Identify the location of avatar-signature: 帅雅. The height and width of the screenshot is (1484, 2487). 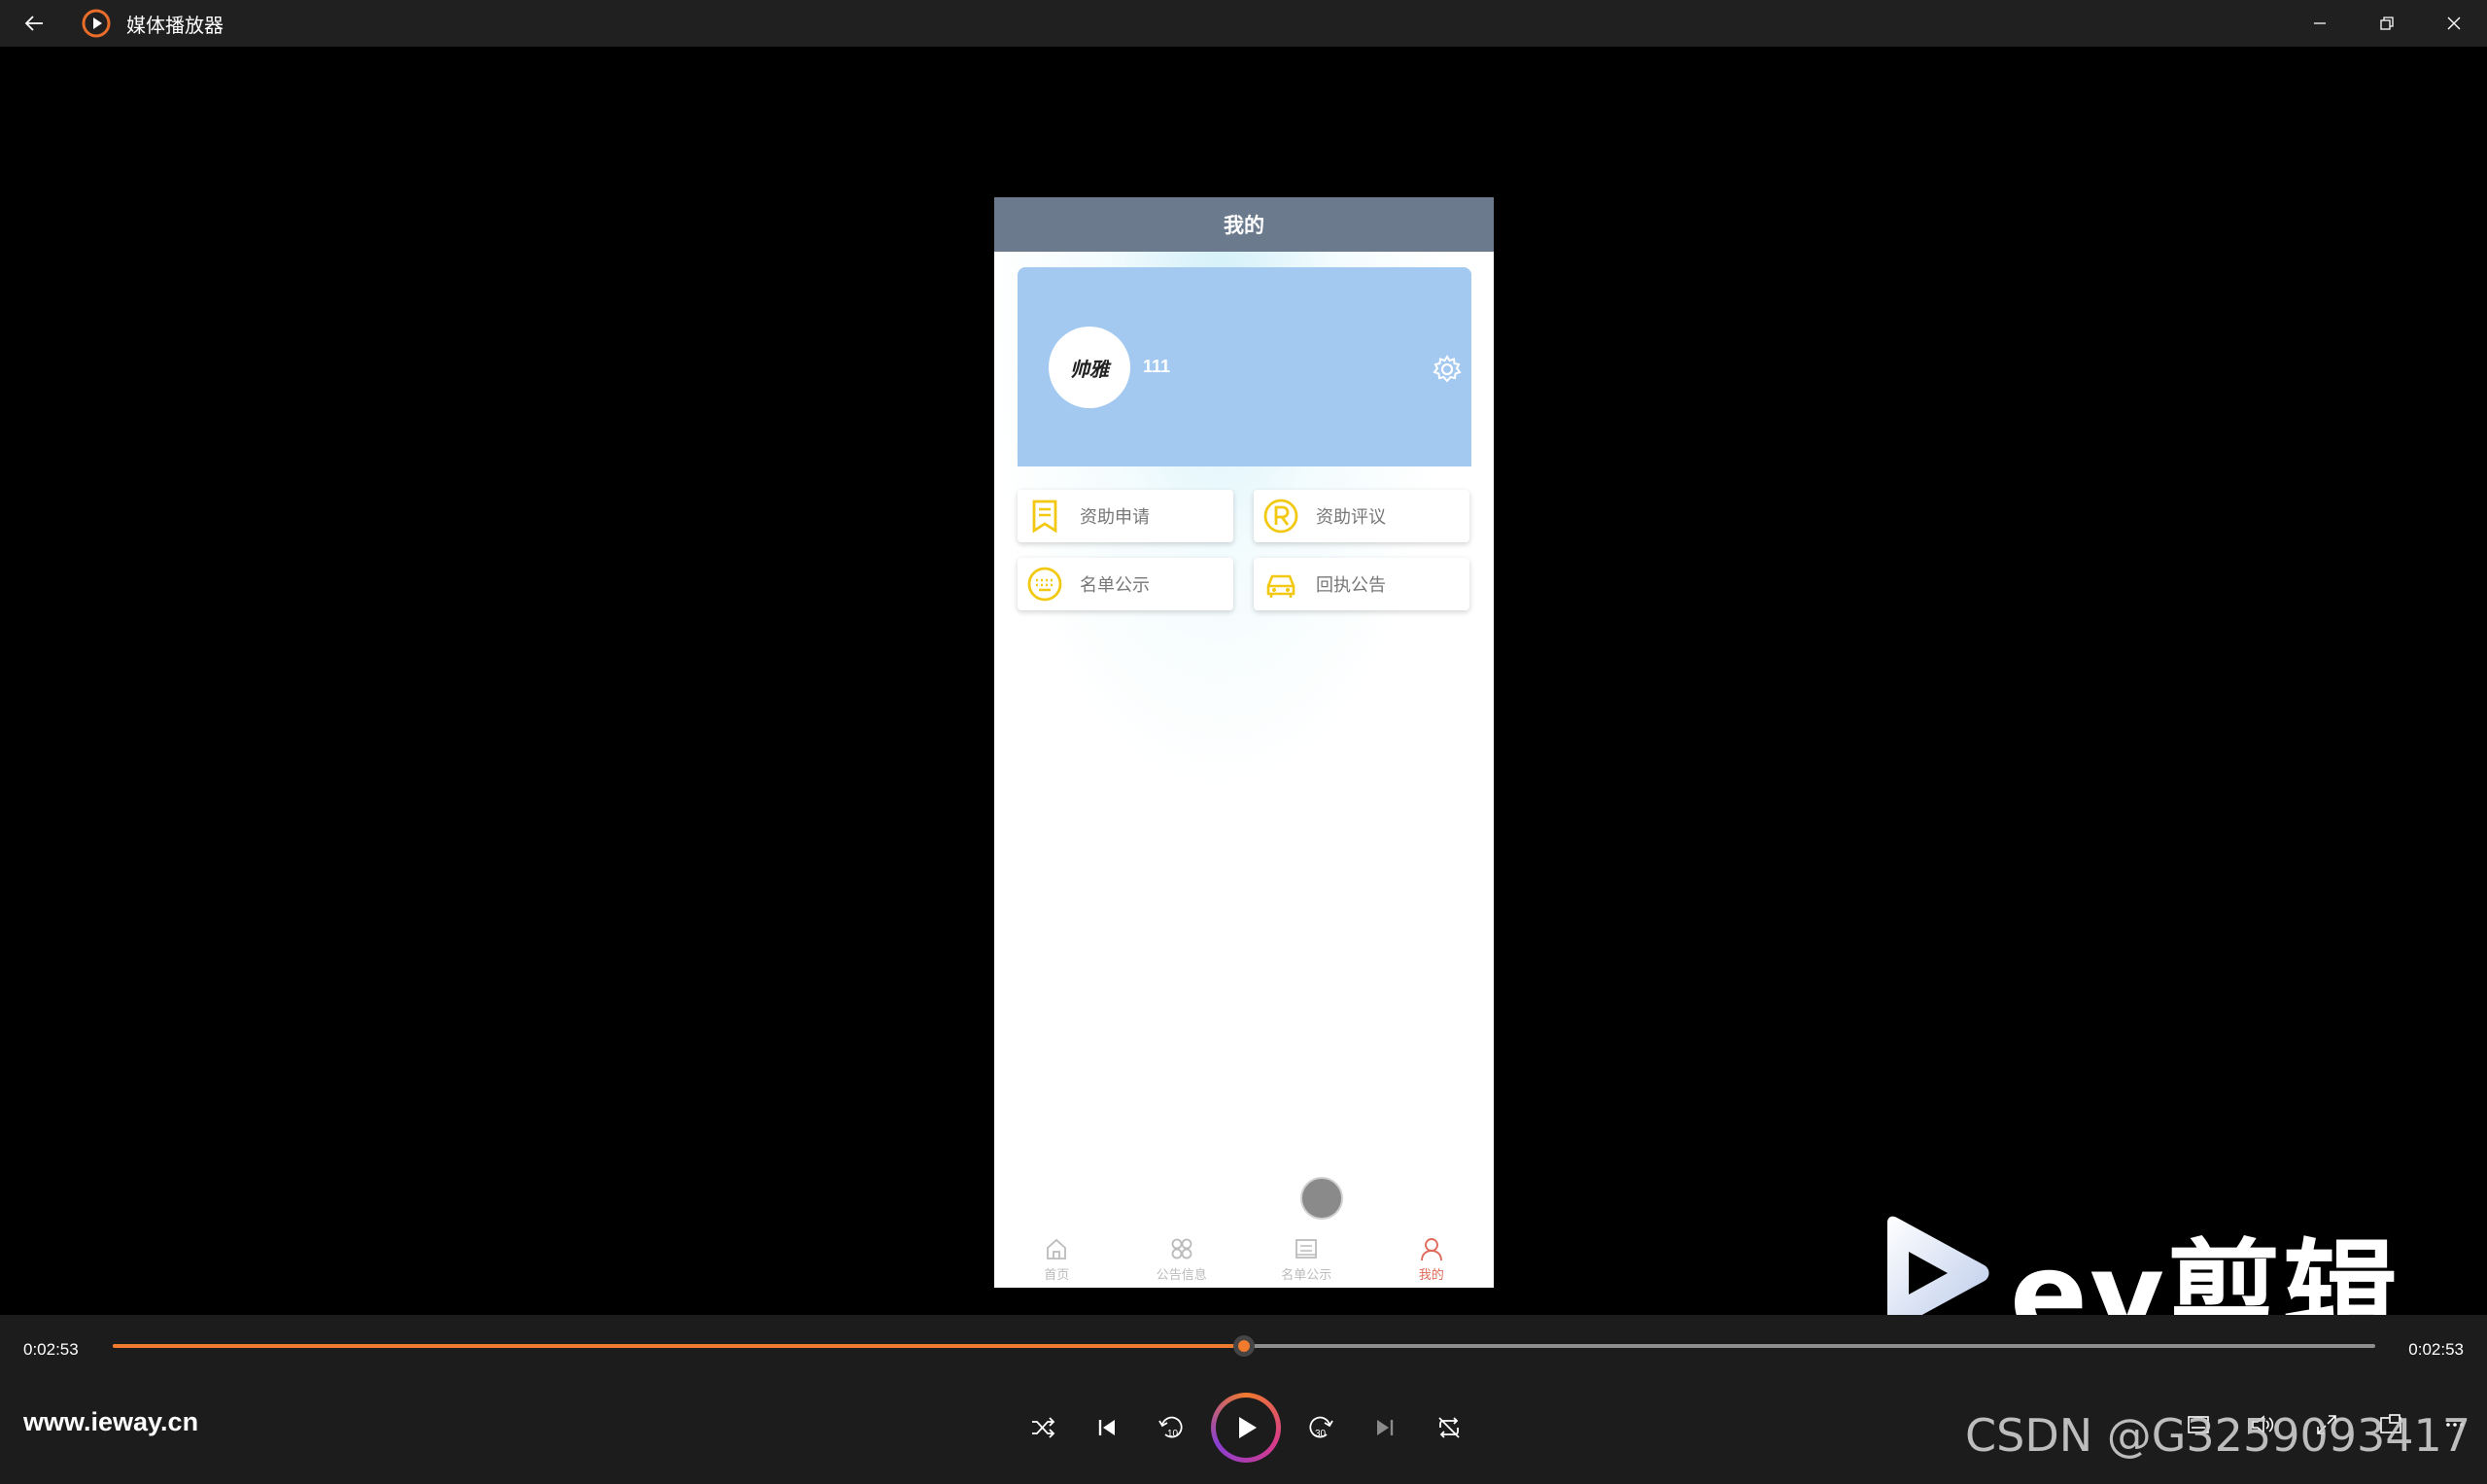
(1089, 369).